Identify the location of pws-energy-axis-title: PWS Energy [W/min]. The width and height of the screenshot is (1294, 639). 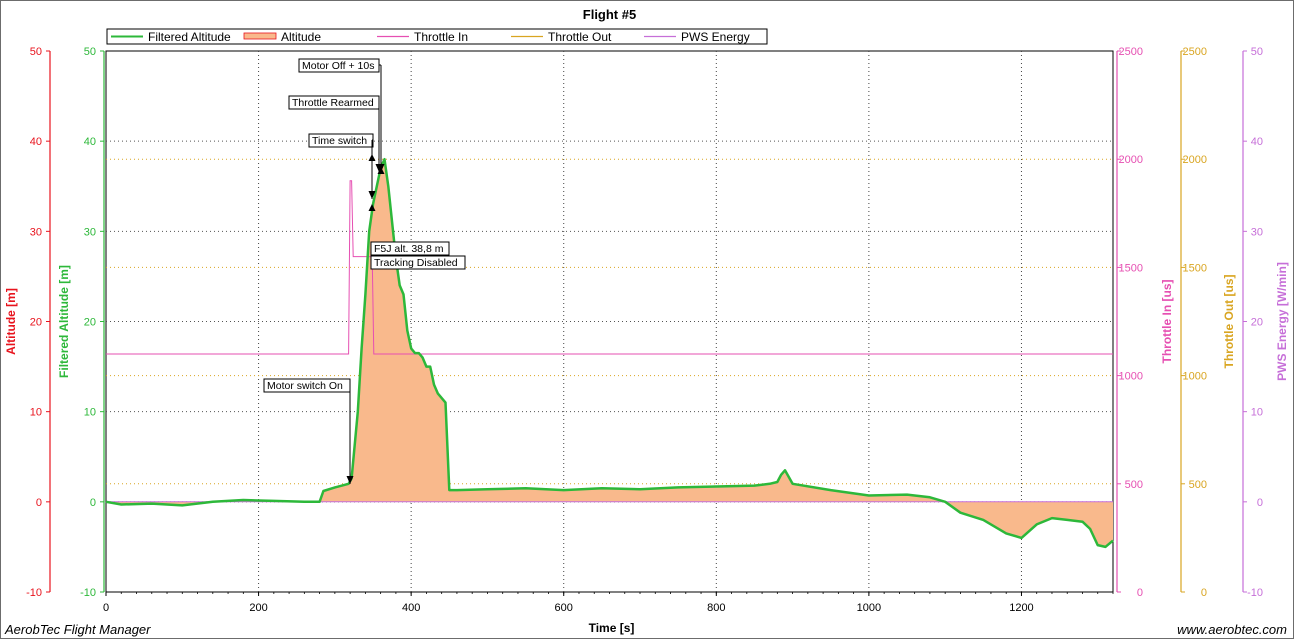
(1282, 321).